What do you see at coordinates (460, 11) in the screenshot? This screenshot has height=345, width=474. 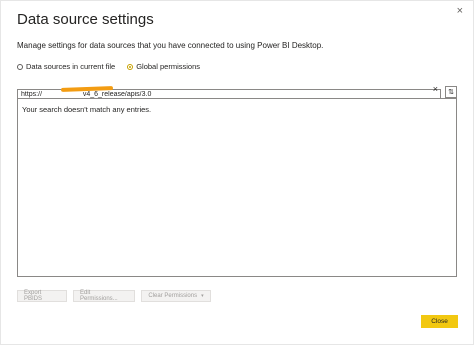 I see `close-icon: ×` at bounding box center [460, 11].